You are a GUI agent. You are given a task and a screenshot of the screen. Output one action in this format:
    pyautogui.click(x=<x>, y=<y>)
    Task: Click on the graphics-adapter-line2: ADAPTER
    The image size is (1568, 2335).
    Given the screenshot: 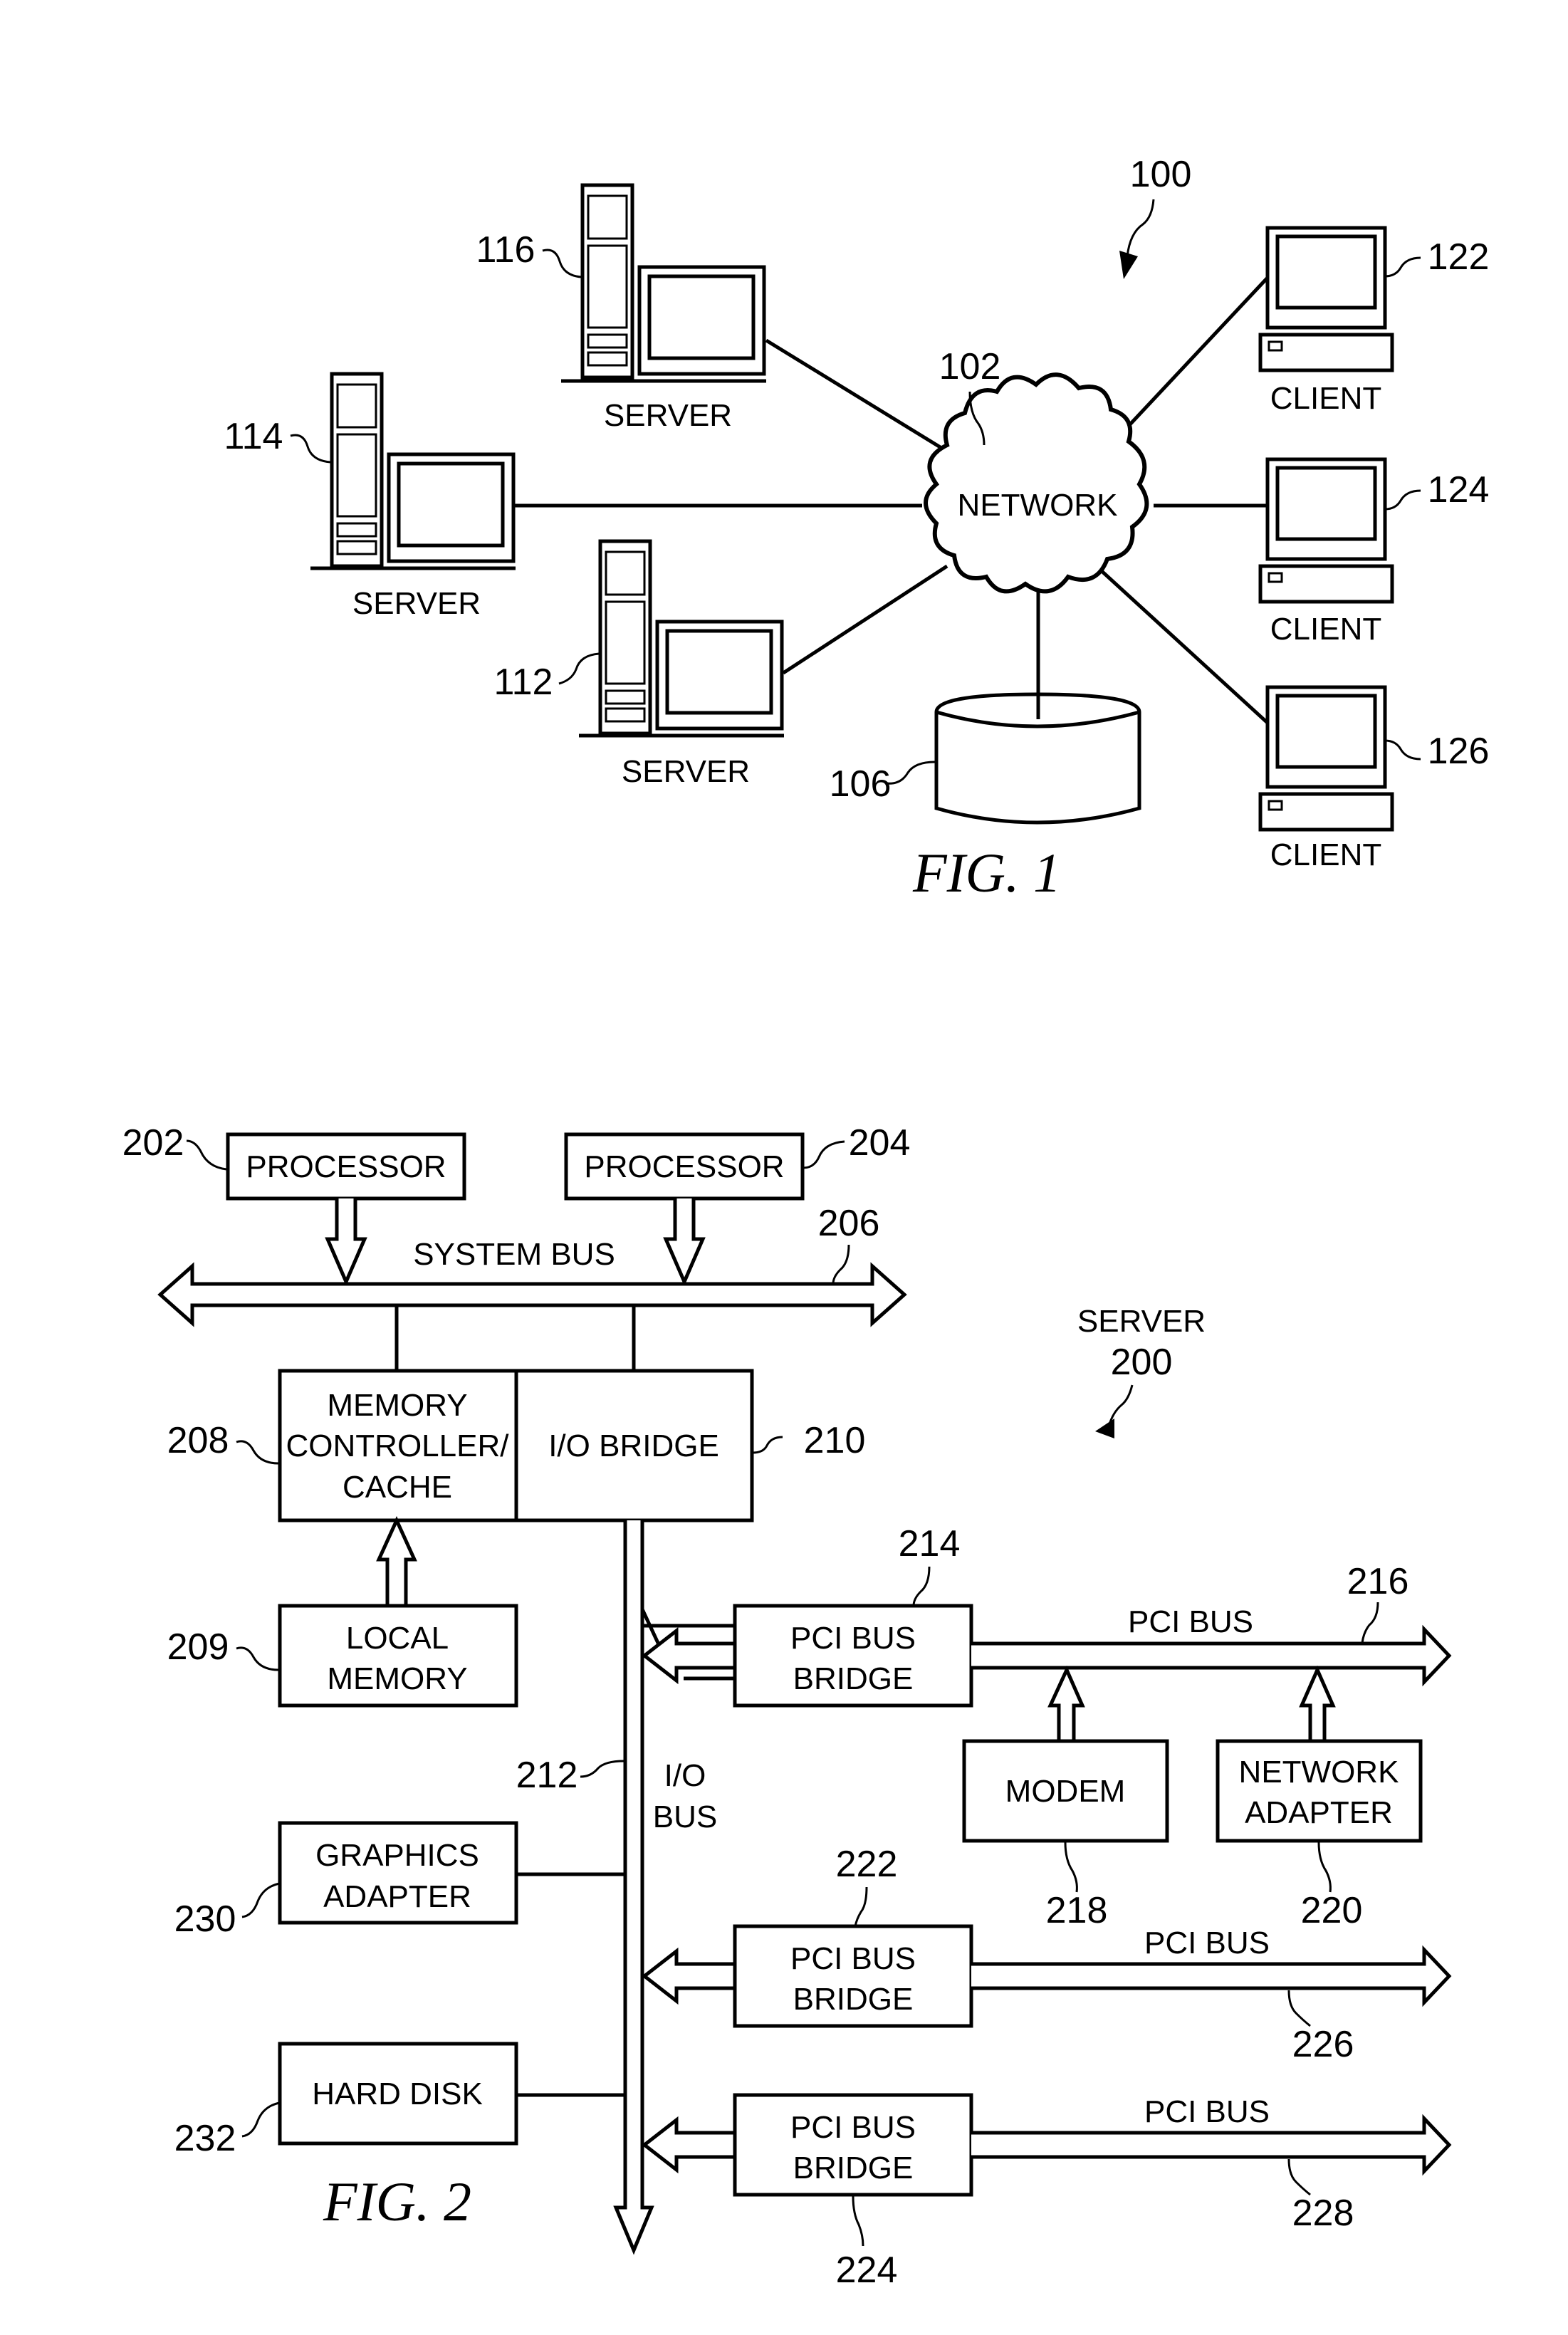 What is the action you would take?
    pyautogui.click(x=397, y=1896)
    